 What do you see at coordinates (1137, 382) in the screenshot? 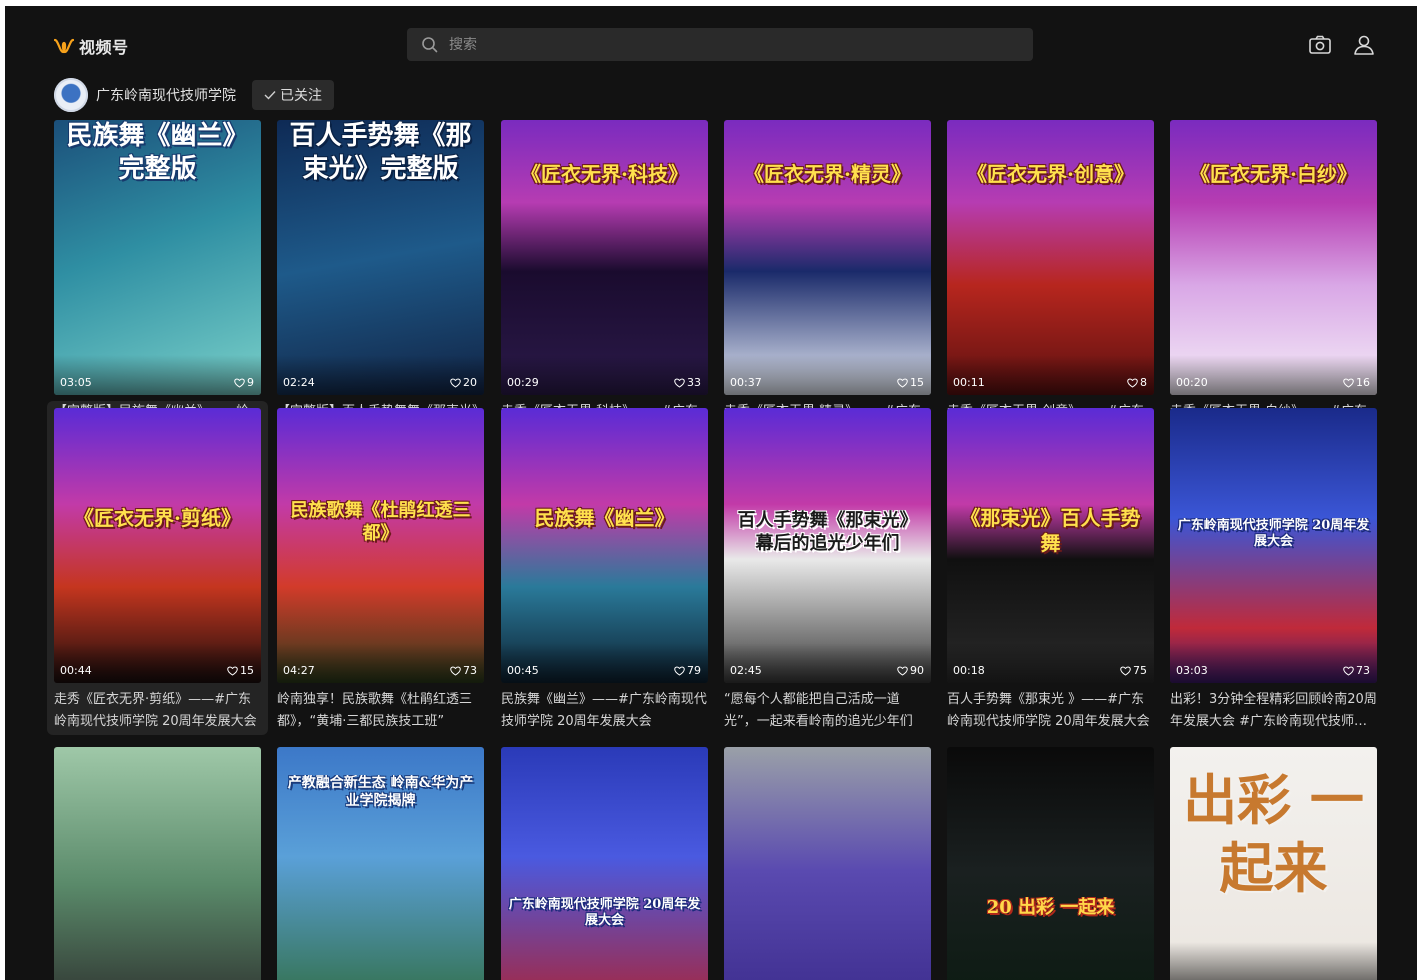
I see `like-count: 8` at bounding box center [1137, 382].